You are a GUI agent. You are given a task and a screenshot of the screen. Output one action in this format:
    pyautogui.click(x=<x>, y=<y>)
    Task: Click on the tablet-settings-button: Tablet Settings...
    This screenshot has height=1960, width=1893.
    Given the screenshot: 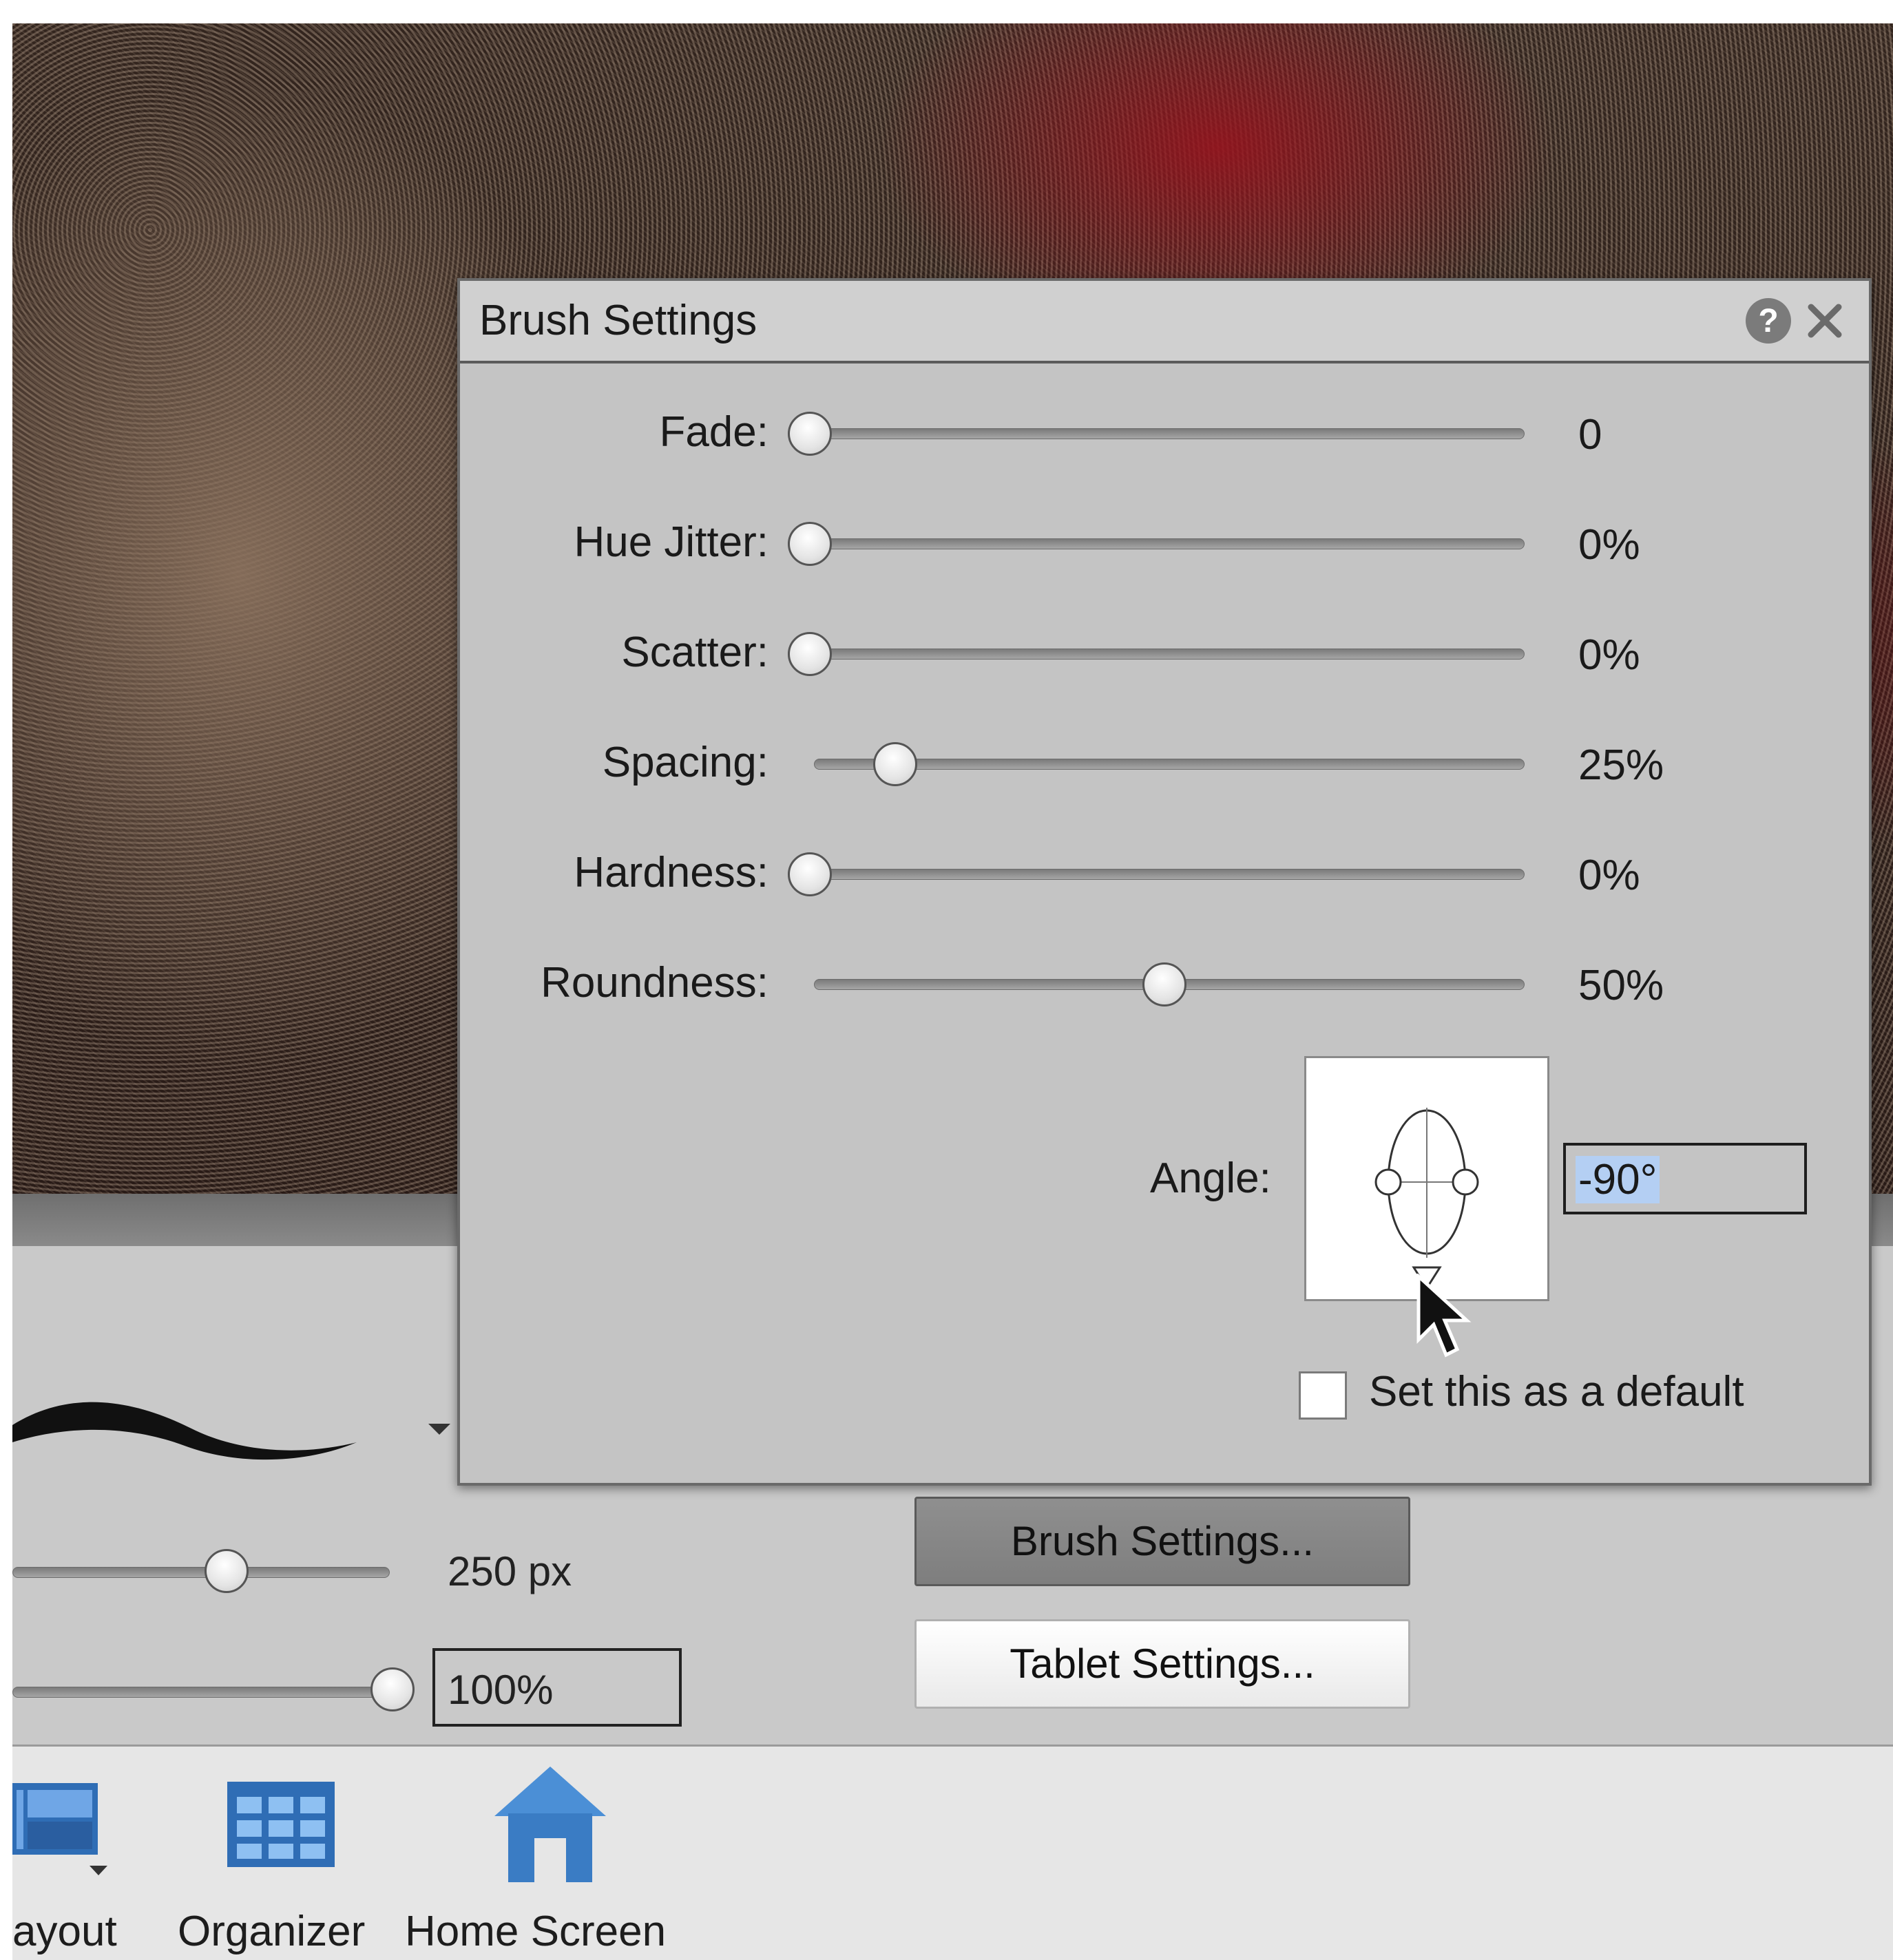 What is the action you would take?
    pyautogui.click(x=1162, y=1664)
    